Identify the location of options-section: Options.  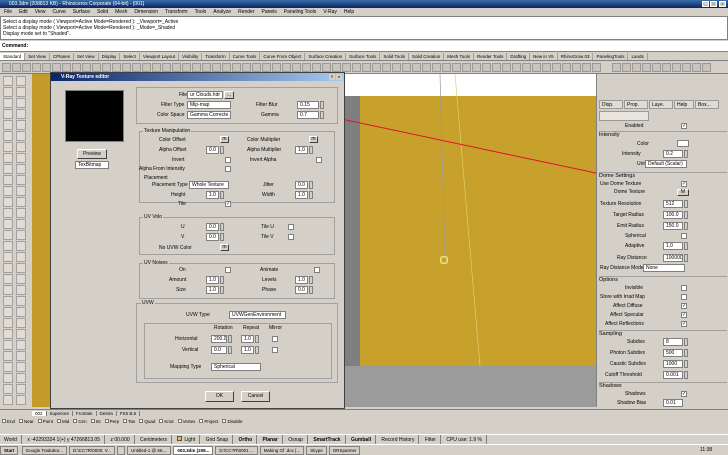
(663, 279).